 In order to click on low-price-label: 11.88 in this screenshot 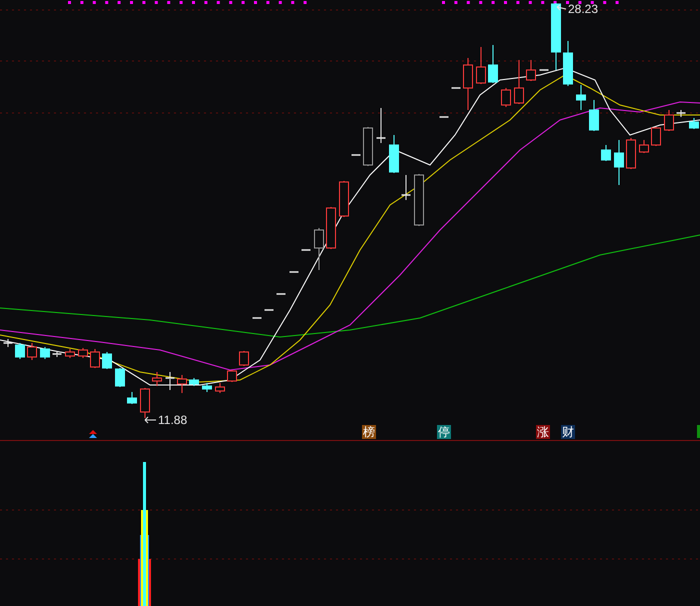, I will do `click(173, 420)`.